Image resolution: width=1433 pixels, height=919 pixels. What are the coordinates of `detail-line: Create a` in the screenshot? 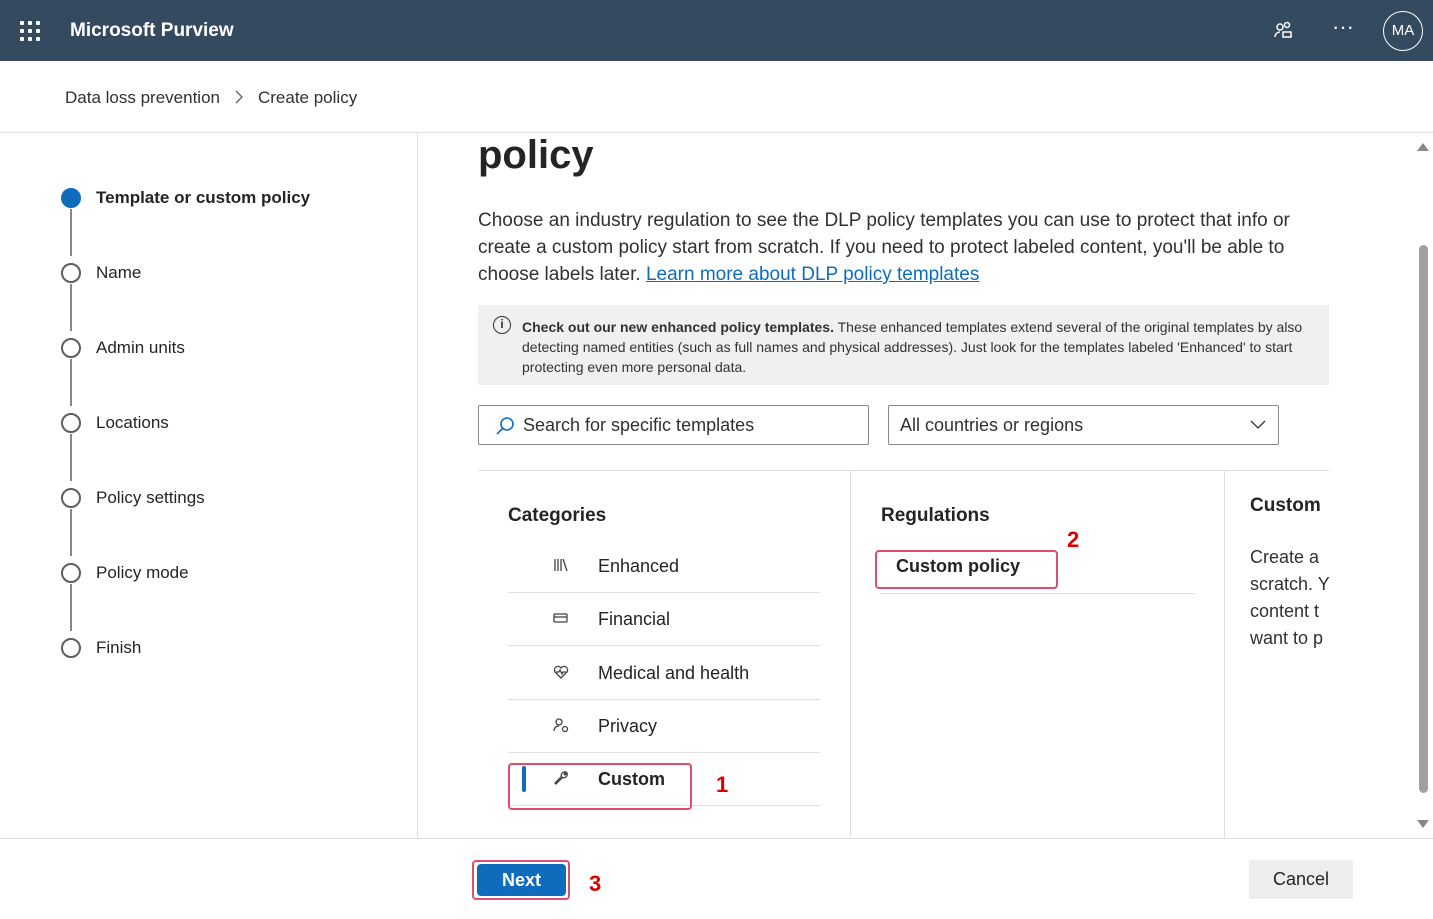 It's located at (1285, 557).